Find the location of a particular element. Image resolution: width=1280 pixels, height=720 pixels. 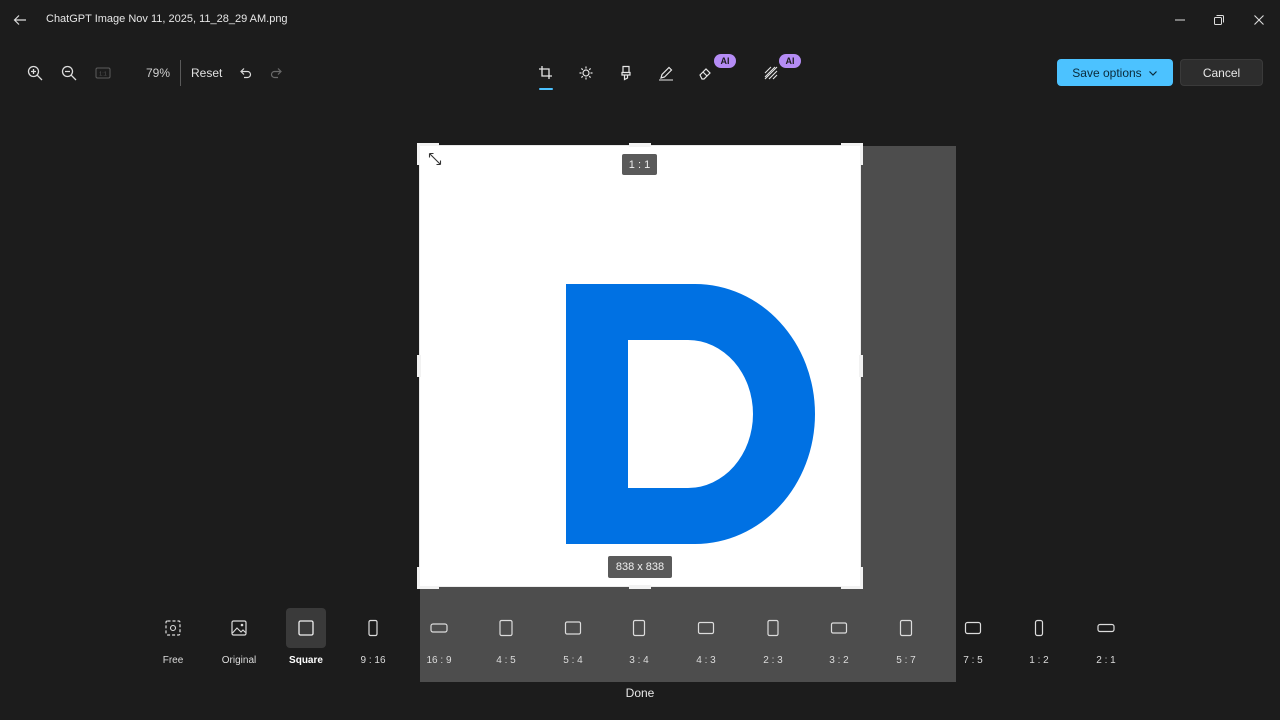

cancel-button: Cancel is located at coordinates (1221, 72).